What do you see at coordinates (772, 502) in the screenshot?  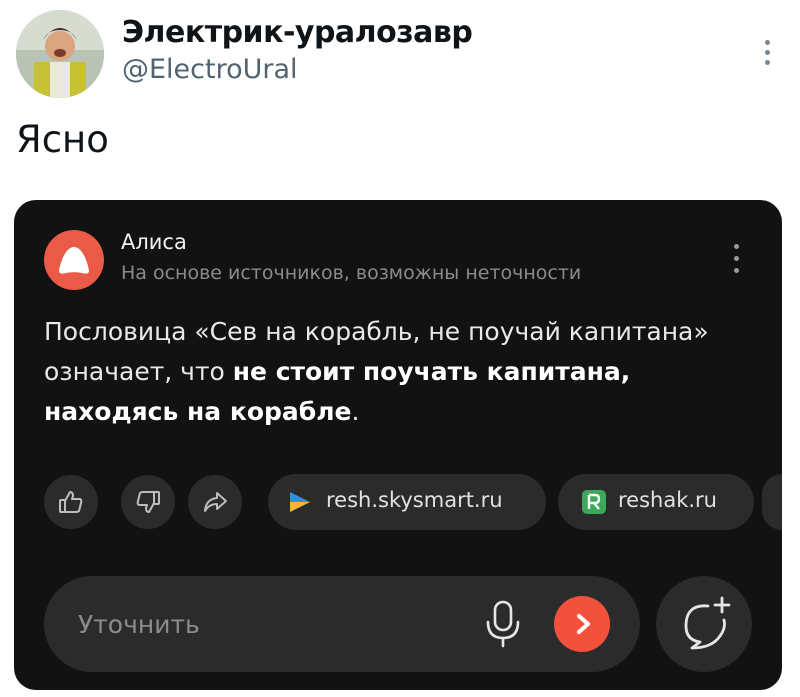 I see `source-chip-partial` at bounding box center [772, 502].